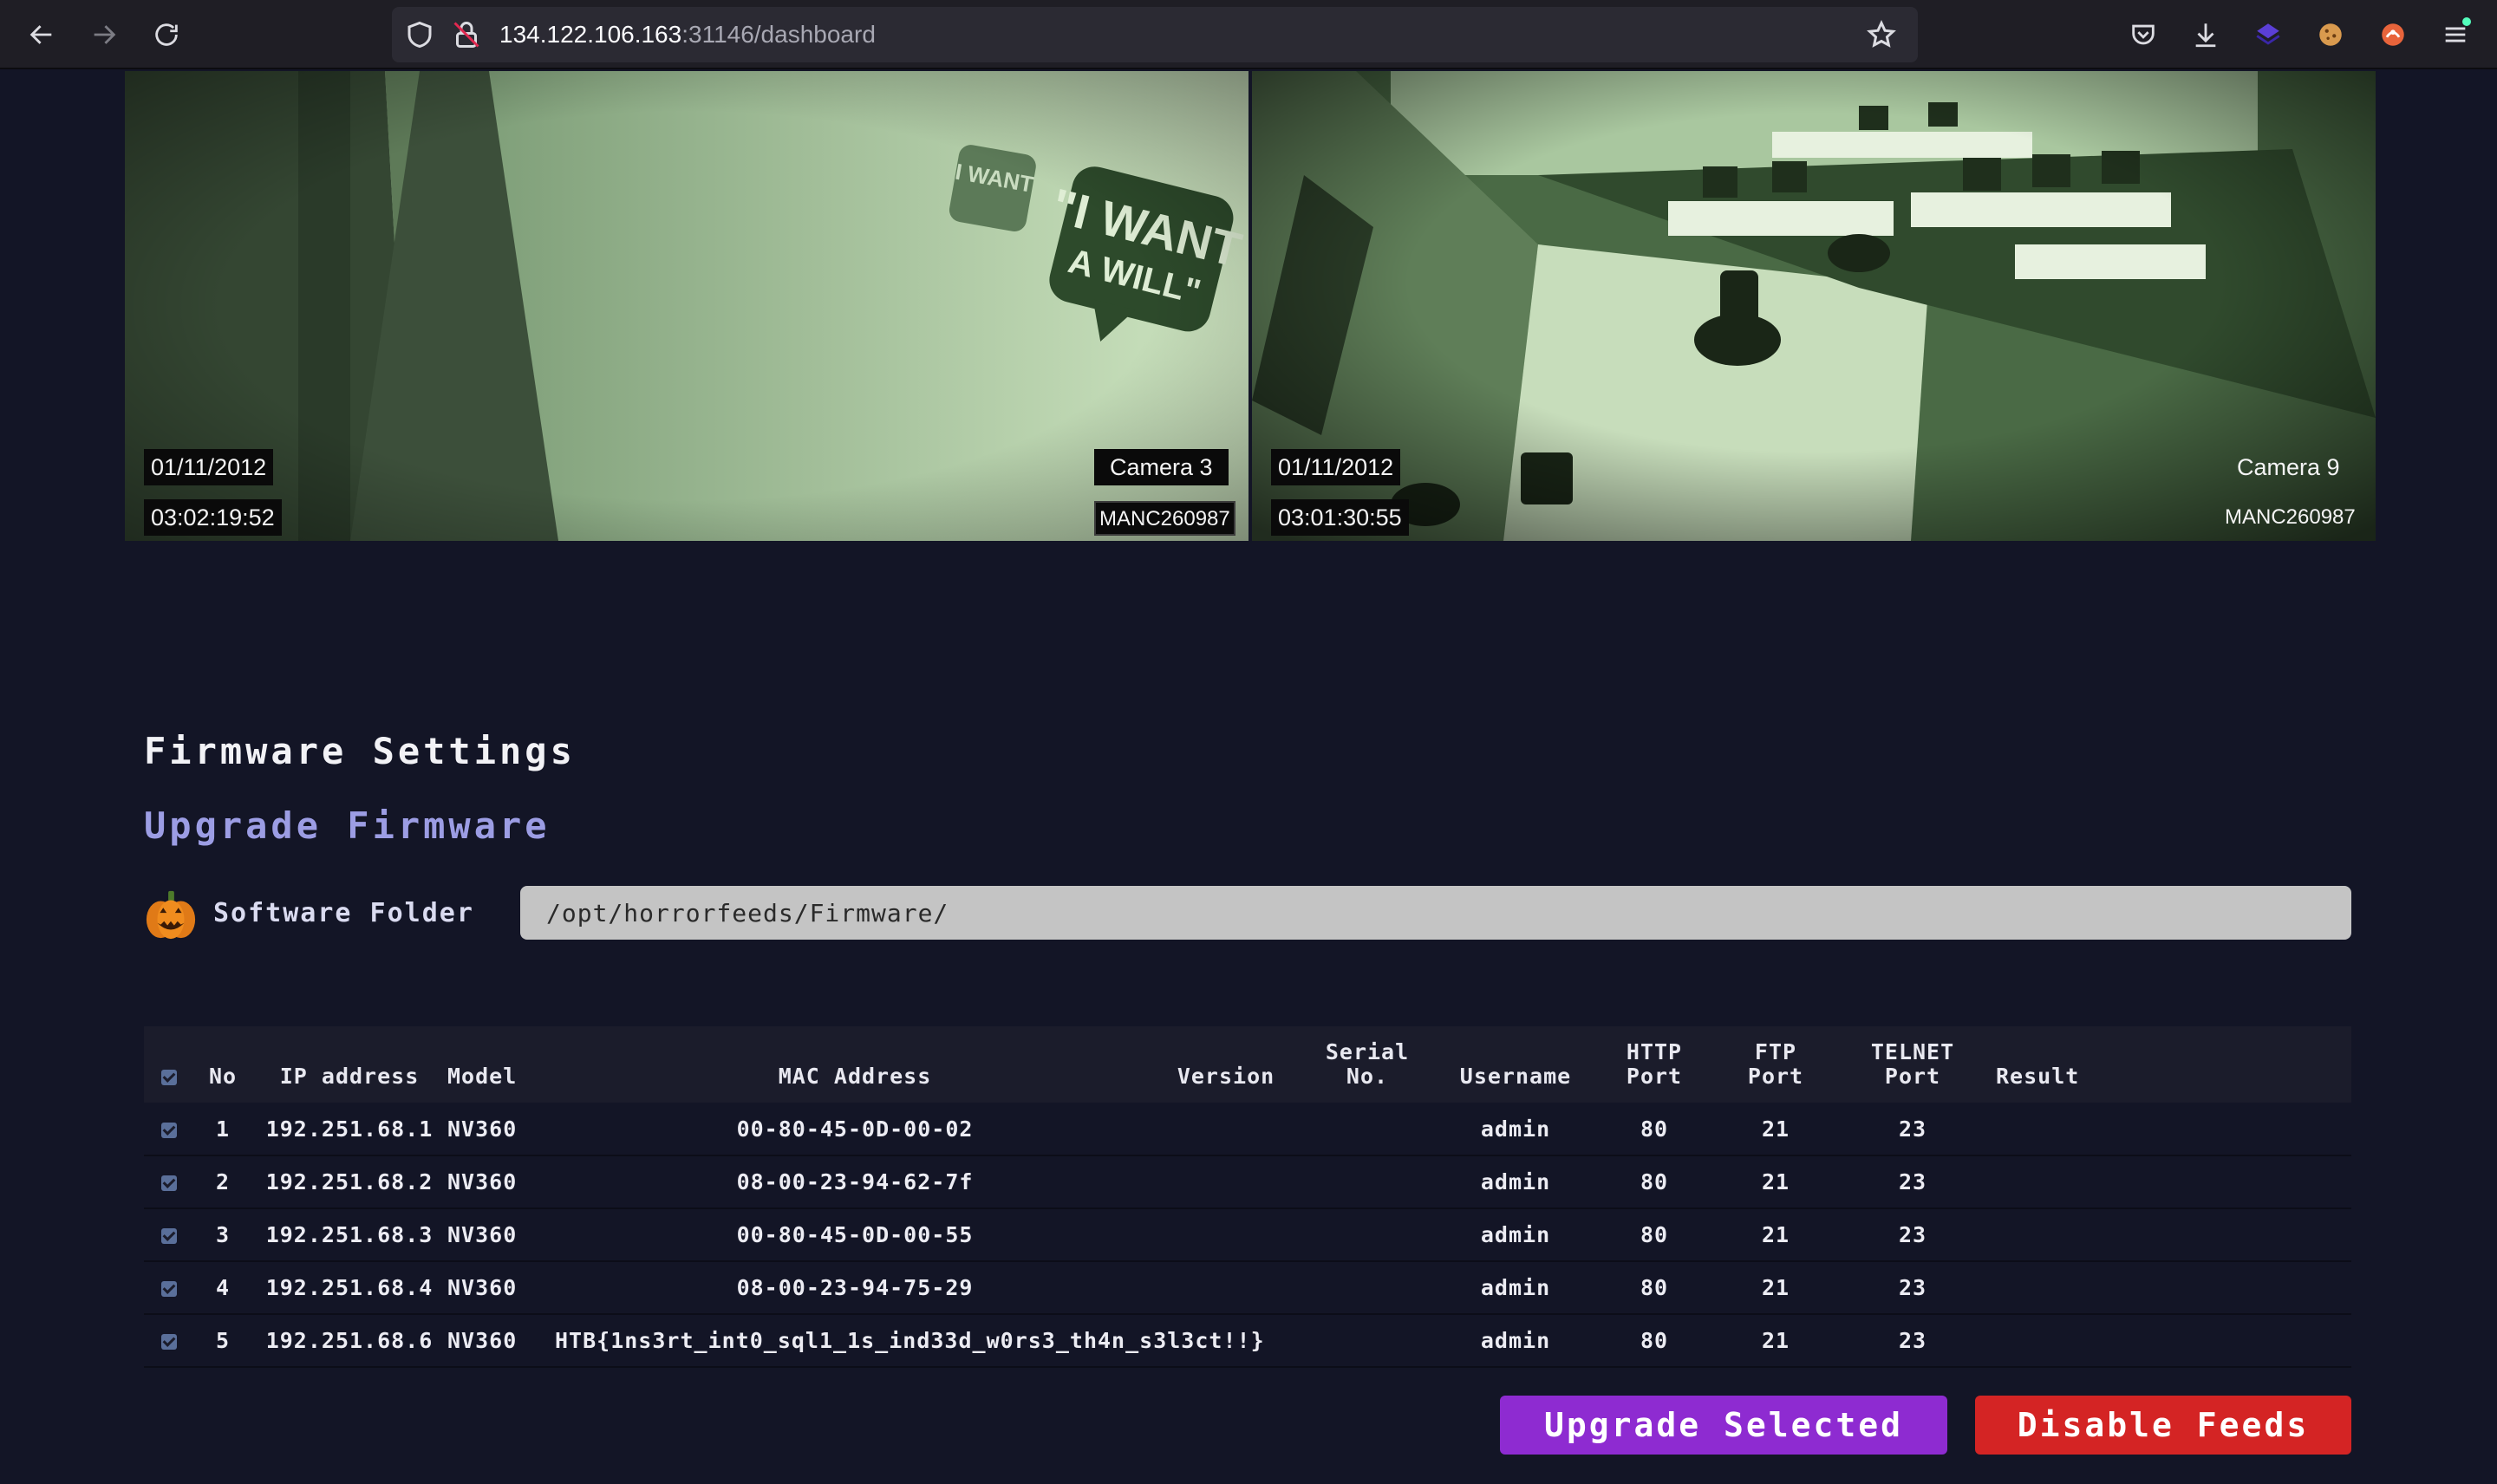 The height and width of the screenshot is (1484, 2497). I want to click on cell-no: 1, so click(223, 1129).